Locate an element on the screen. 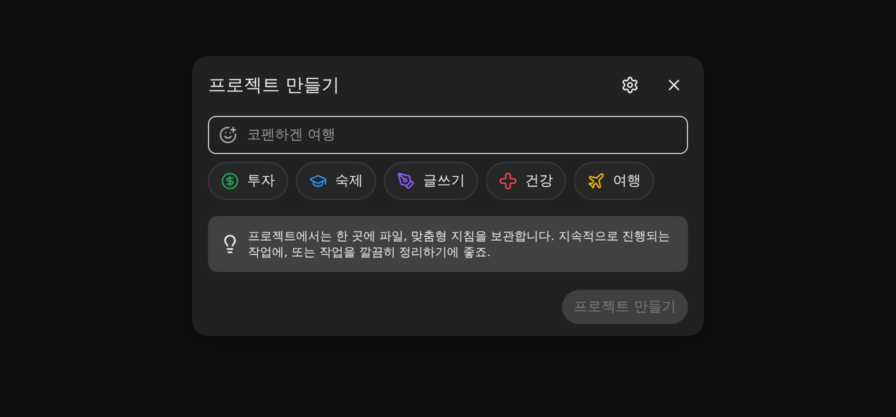 The height and width of the screenshot is (417, 896). dialog-title: 프로젝트 만들기 is located at coordinates (274, 85).